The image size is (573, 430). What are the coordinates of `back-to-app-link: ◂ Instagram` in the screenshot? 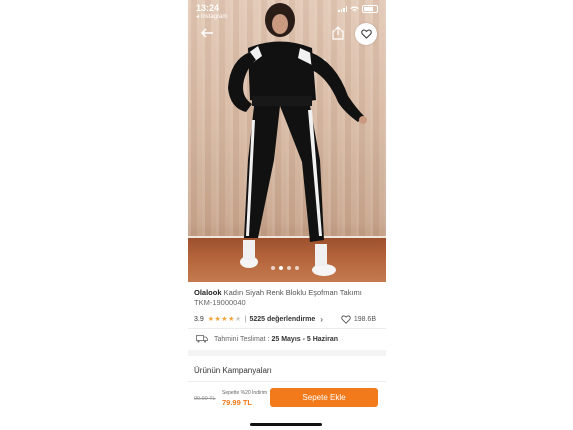 It's located at (211, 16).